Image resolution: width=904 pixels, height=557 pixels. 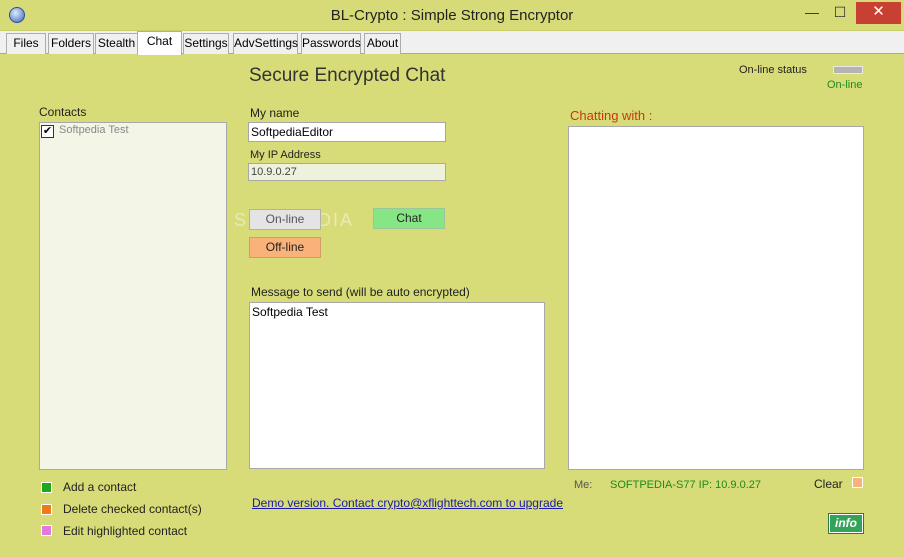 I want to click on info-button: info, so click(x=846, y=523).